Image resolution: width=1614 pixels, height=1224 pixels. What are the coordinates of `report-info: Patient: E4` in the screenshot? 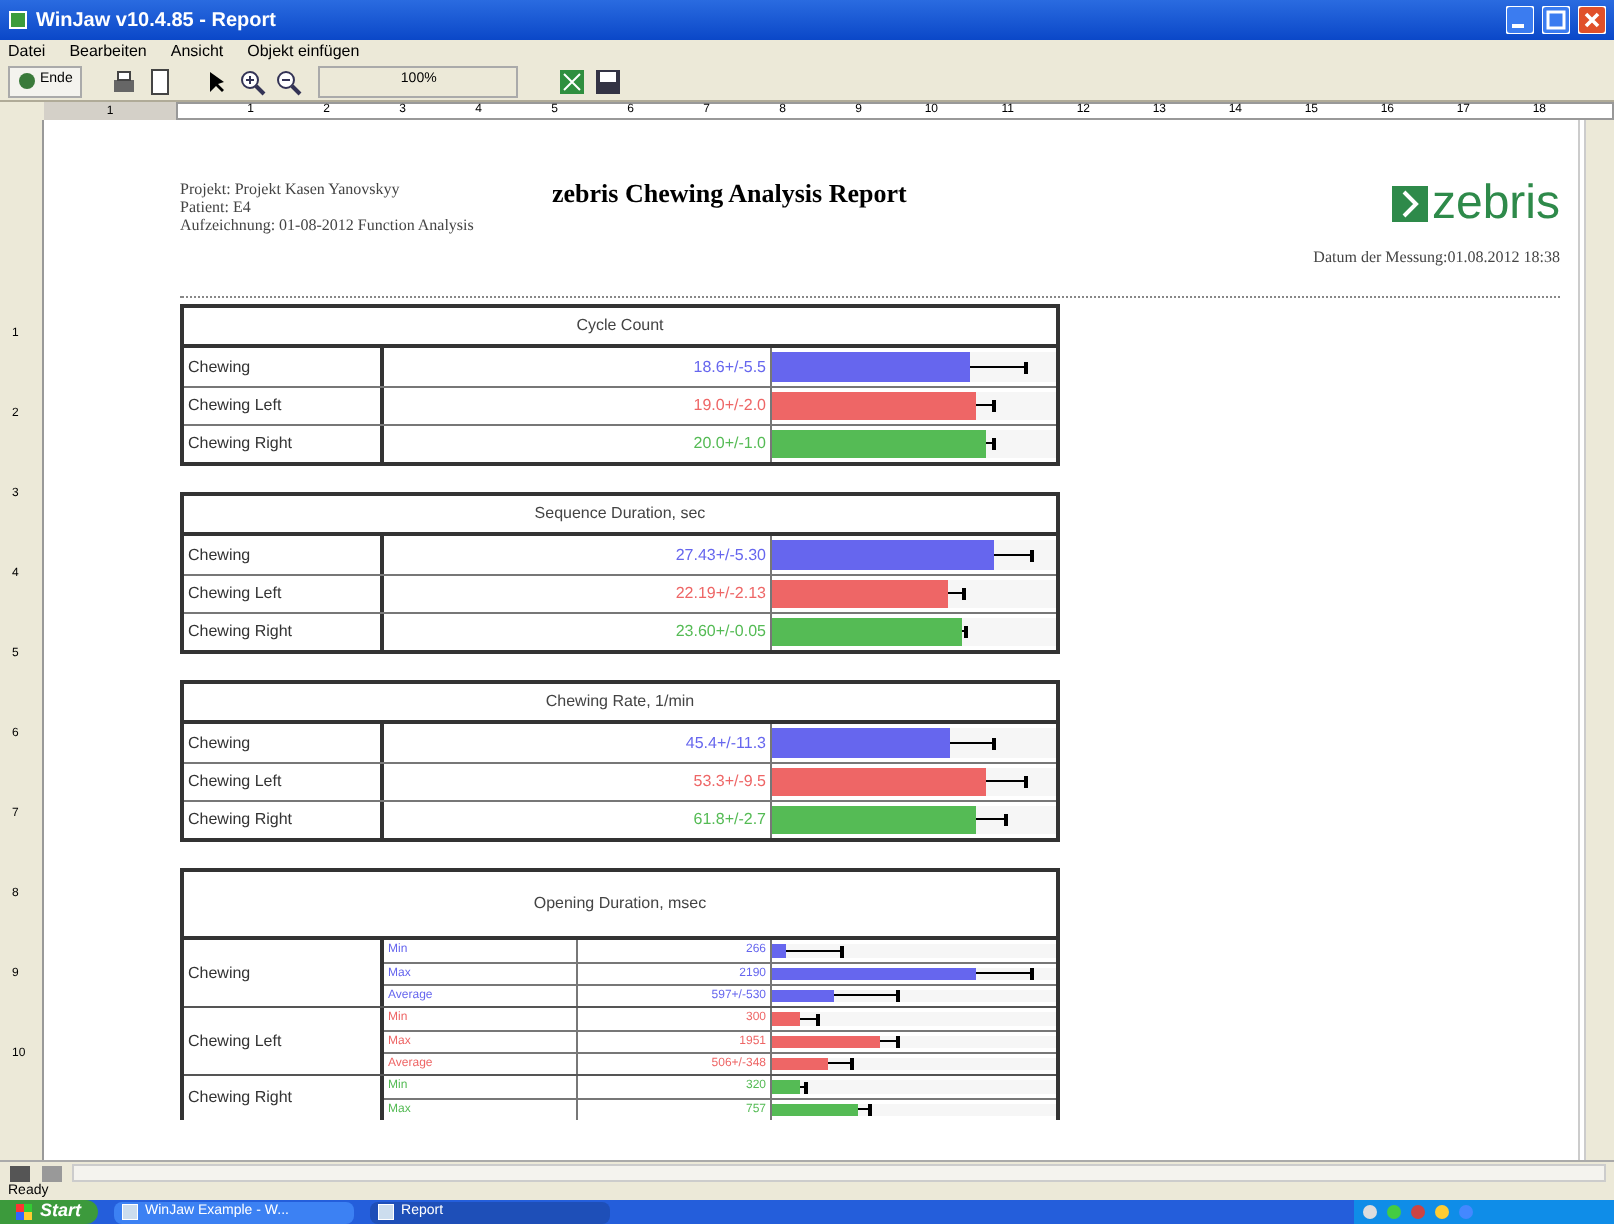 It's located at (216, 207).